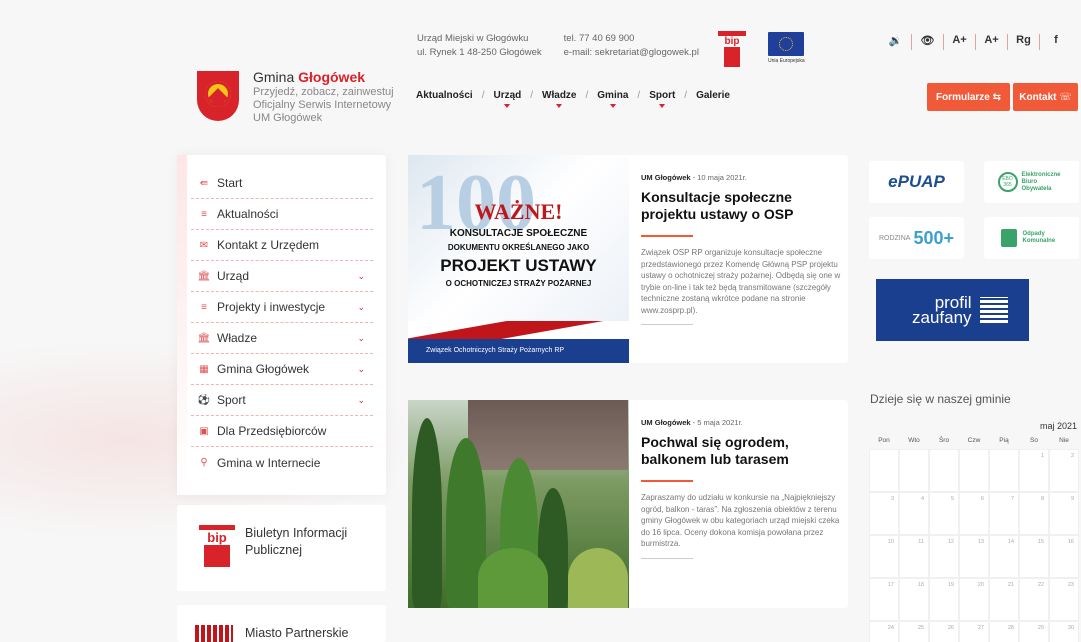 This screenshot has width=1081, height=642. Describe the element at coordinates (507, 99) in the screenshot. I see `nav-urzad: Urząd` at that location.